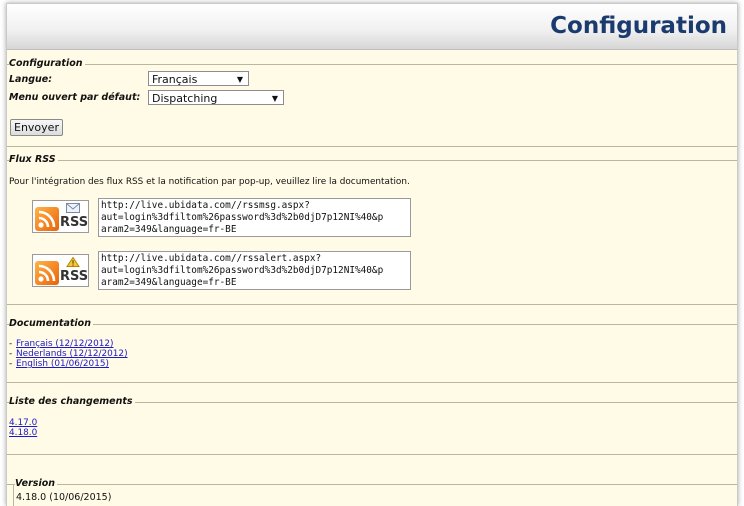  I want to click on doc-link-english: English (01/06/2015), so click(62, 364).